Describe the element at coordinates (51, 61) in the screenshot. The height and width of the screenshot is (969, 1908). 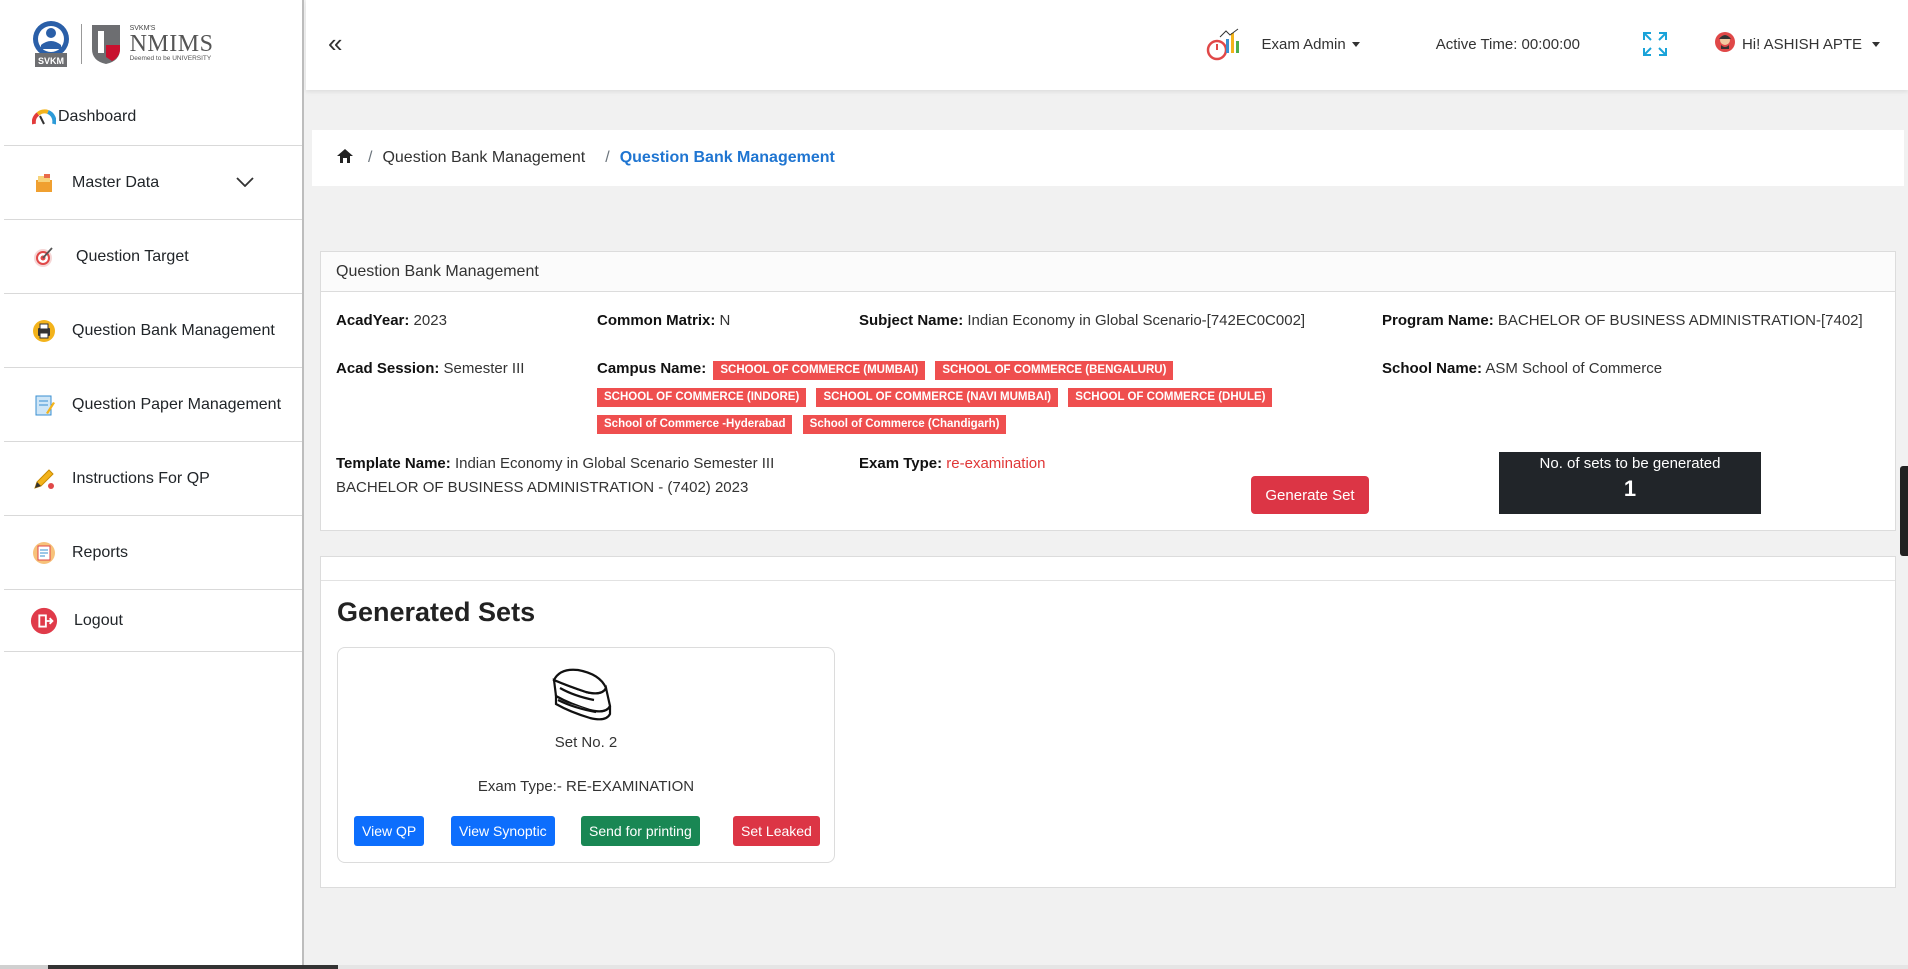
I see `logo-left-text: SVKM` at that location.